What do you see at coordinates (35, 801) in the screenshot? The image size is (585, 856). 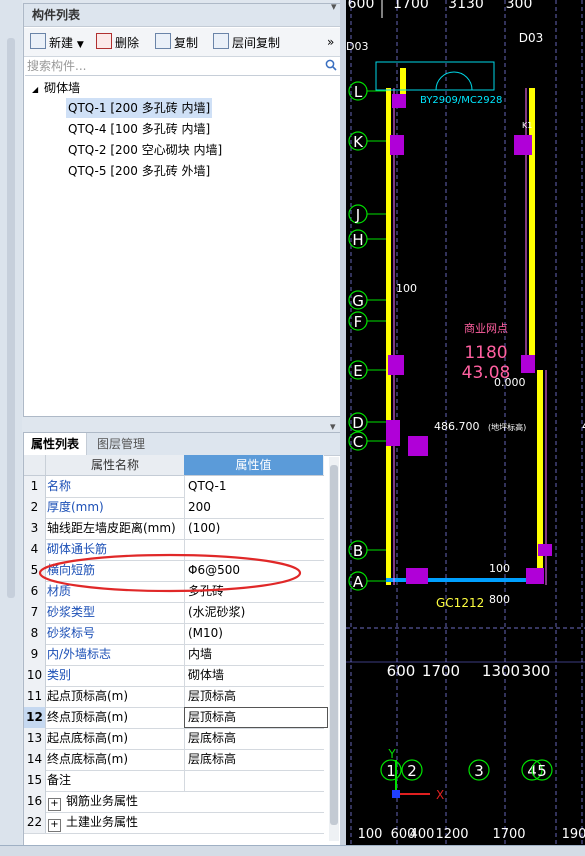 I see `row-number: 16` at bounding box center [35, 801].